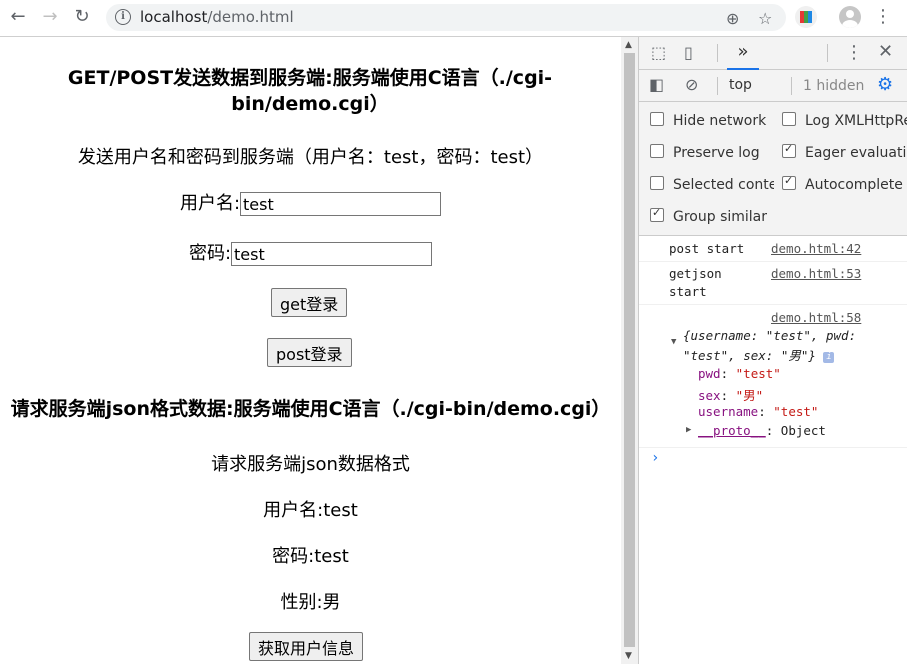  What do you see at coordinates (210, 253) in the screenshot?
I see `password-label: 密码:` at bounding box center [210, 253].